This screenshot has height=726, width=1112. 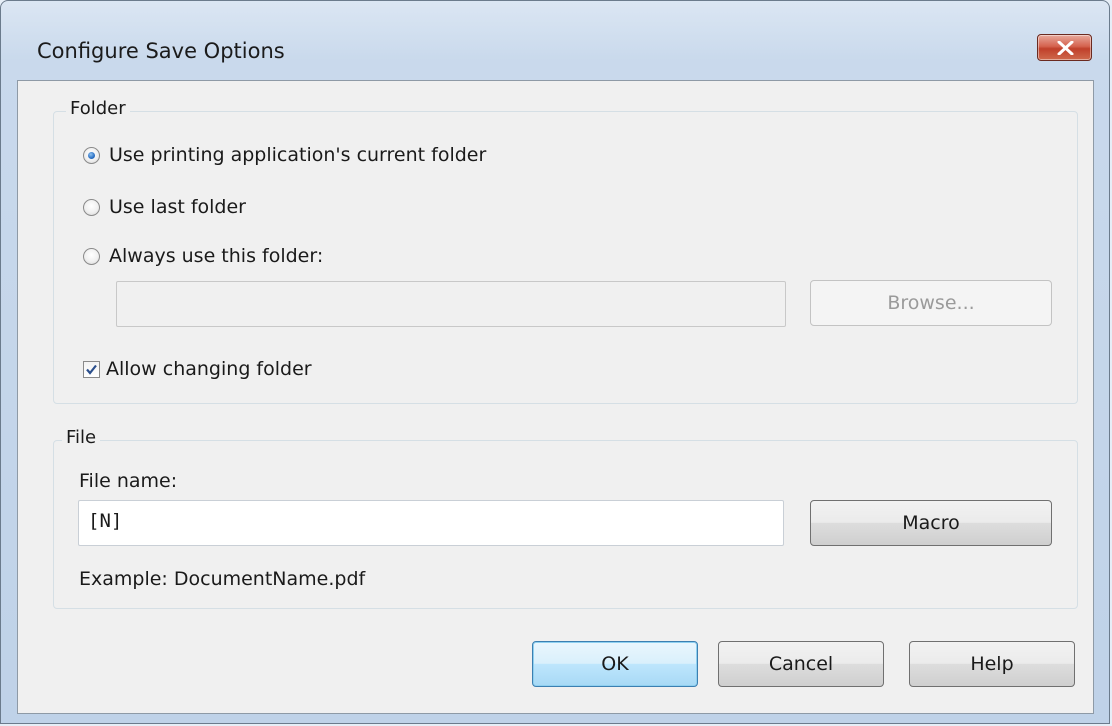 I want to click on help-button: Help, so click(x=992, y=664).